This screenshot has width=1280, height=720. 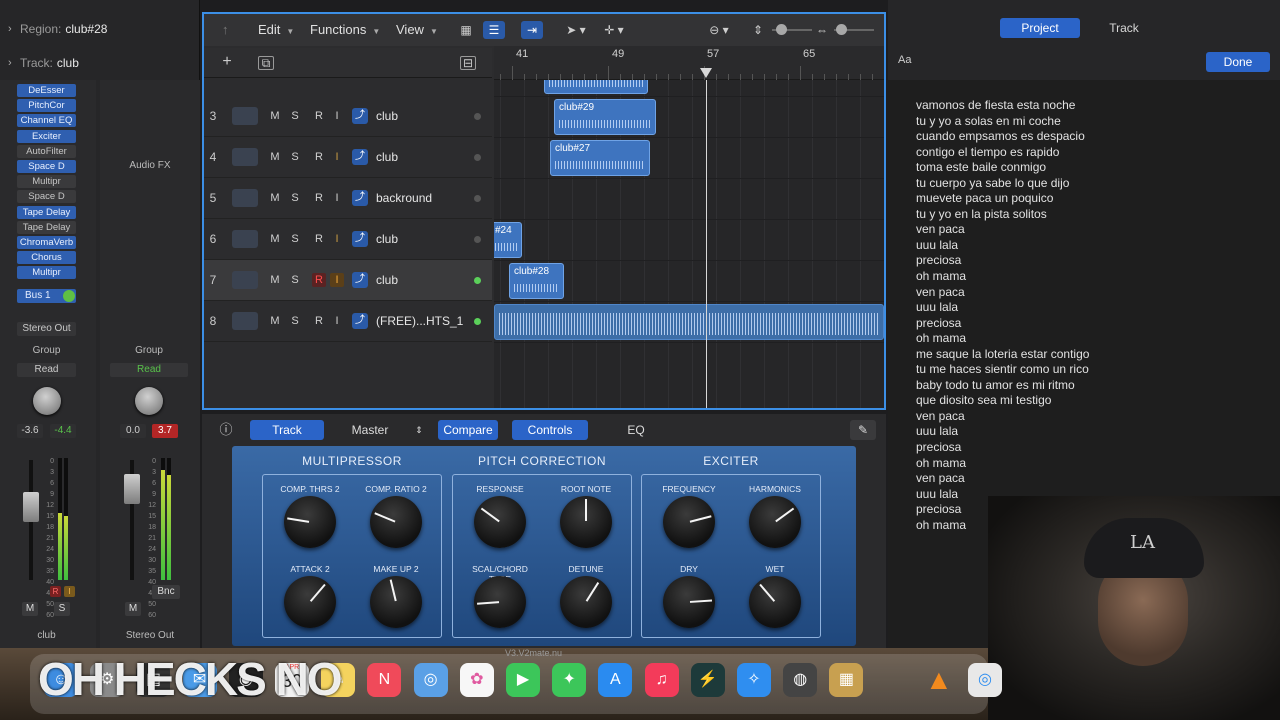 I want to click on audio-region: #24, so click(x=508, y=240).